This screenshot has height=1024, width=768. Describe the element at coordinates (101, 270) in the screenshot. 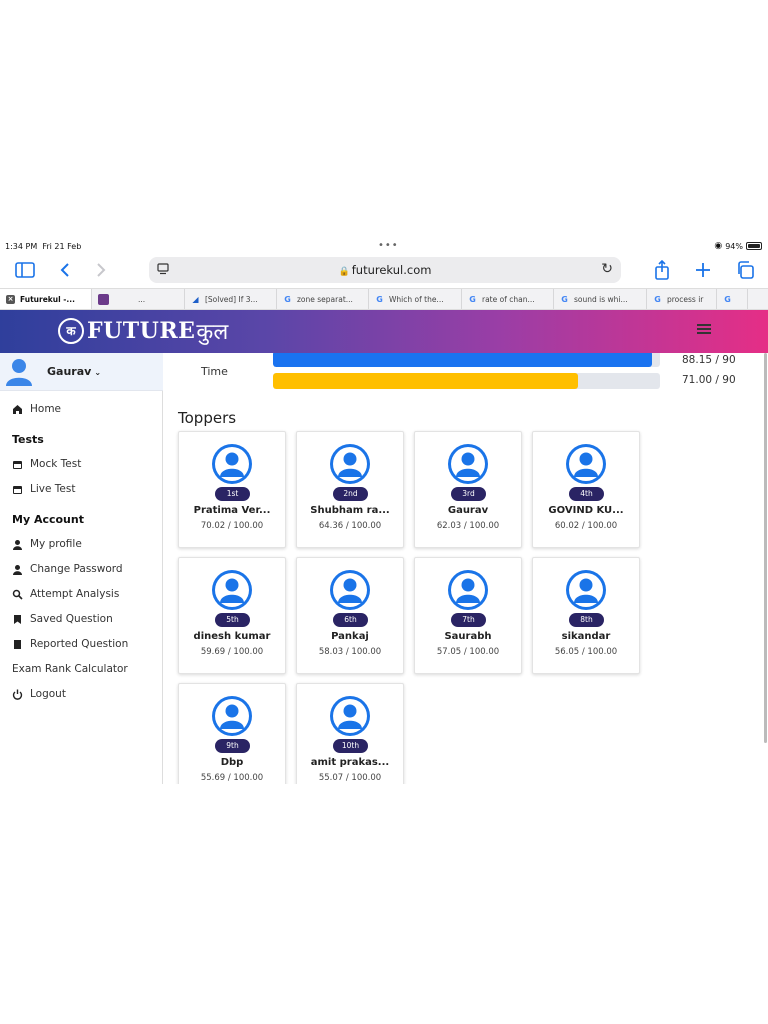

I see `forward-icon` at that location.